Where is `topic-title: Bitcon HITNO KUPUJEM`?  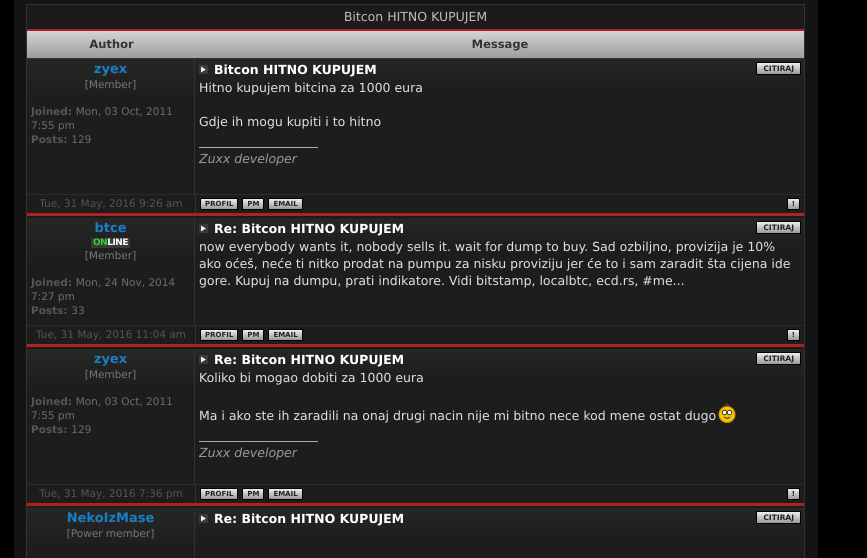
topic-title: Bitcon HITNO KUPUJEM is located at coordinates (415, 17).